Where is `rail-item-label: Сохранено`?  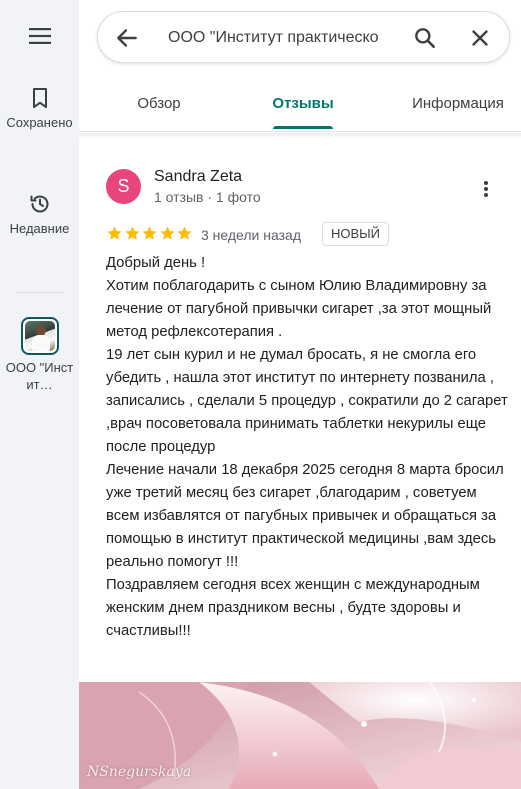
rail-item-label: Сохранено is located at coordinates (39, 122).